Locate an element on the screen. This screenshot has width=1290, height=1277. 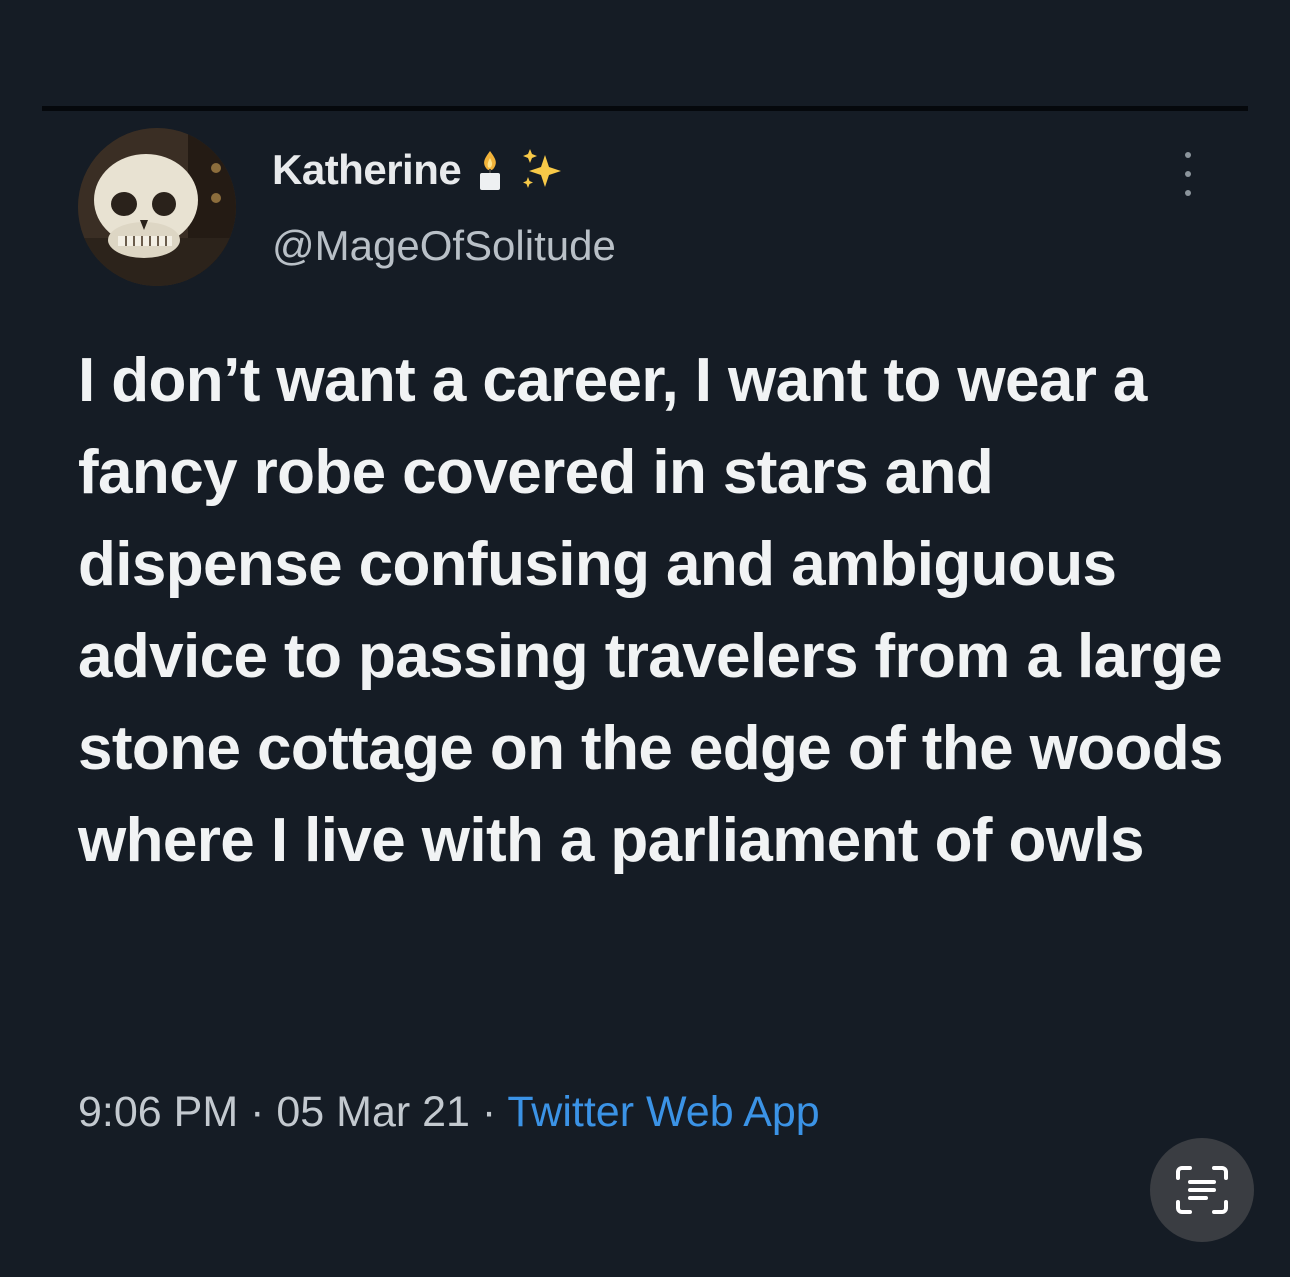
tweet-meta: 9:06 PM · 05 Mar 21 · Twitter Web App is located at coordinates (449, 1112).